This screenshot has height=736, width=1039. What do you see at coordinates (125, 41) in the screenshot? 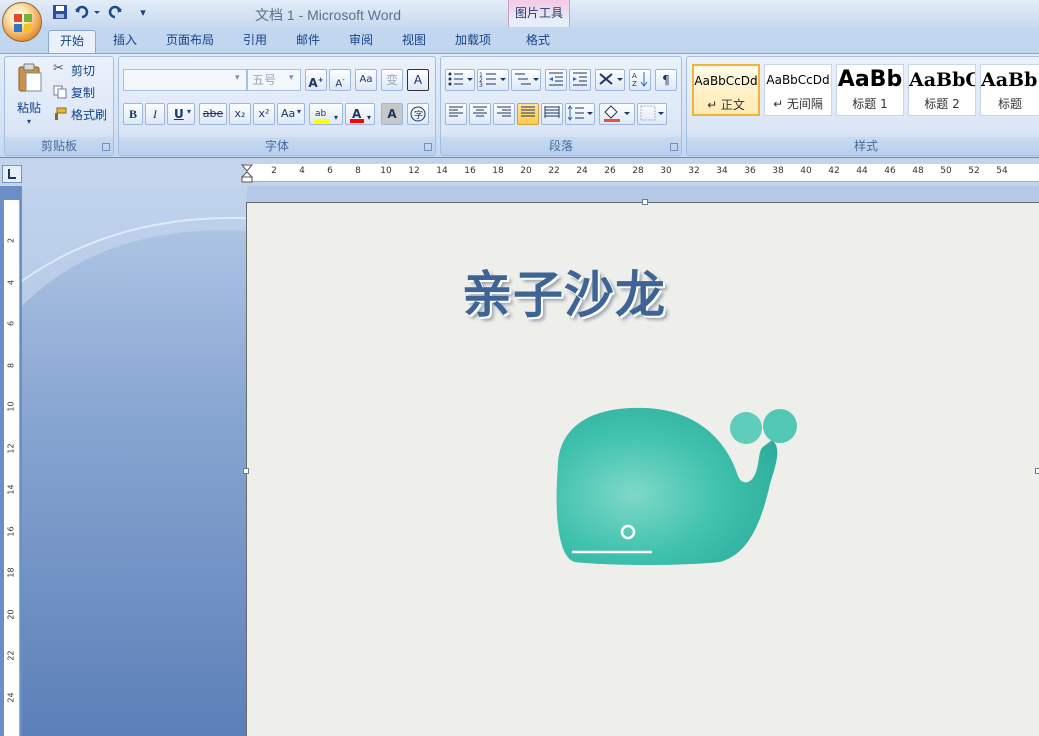
I see `tab-insert: 插入` at bounding box center [125, 41].